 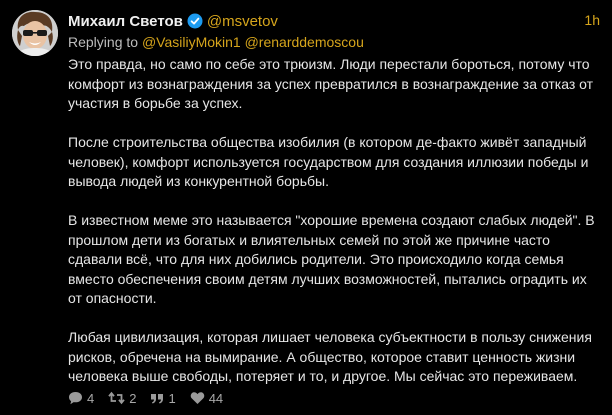 I want to click on quote-button: 1, so click(x=163, y=398).